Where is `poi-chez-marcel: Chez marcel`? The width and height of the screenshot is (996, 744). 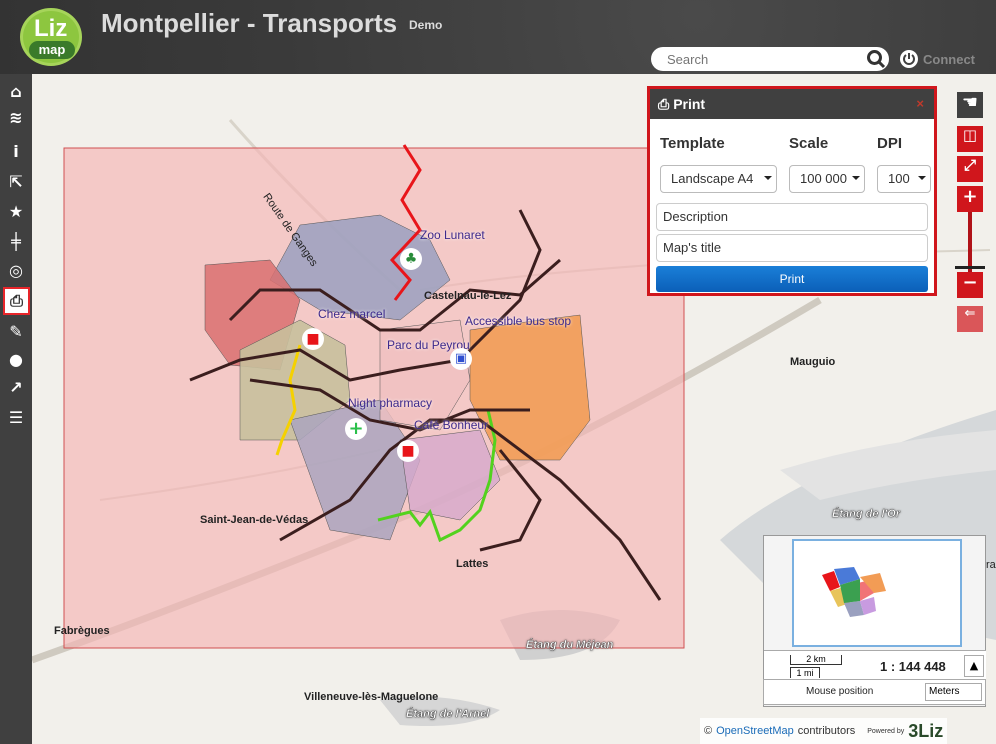
poi-chez-marcel: Chez marcel is located at coordinates (351, 314).